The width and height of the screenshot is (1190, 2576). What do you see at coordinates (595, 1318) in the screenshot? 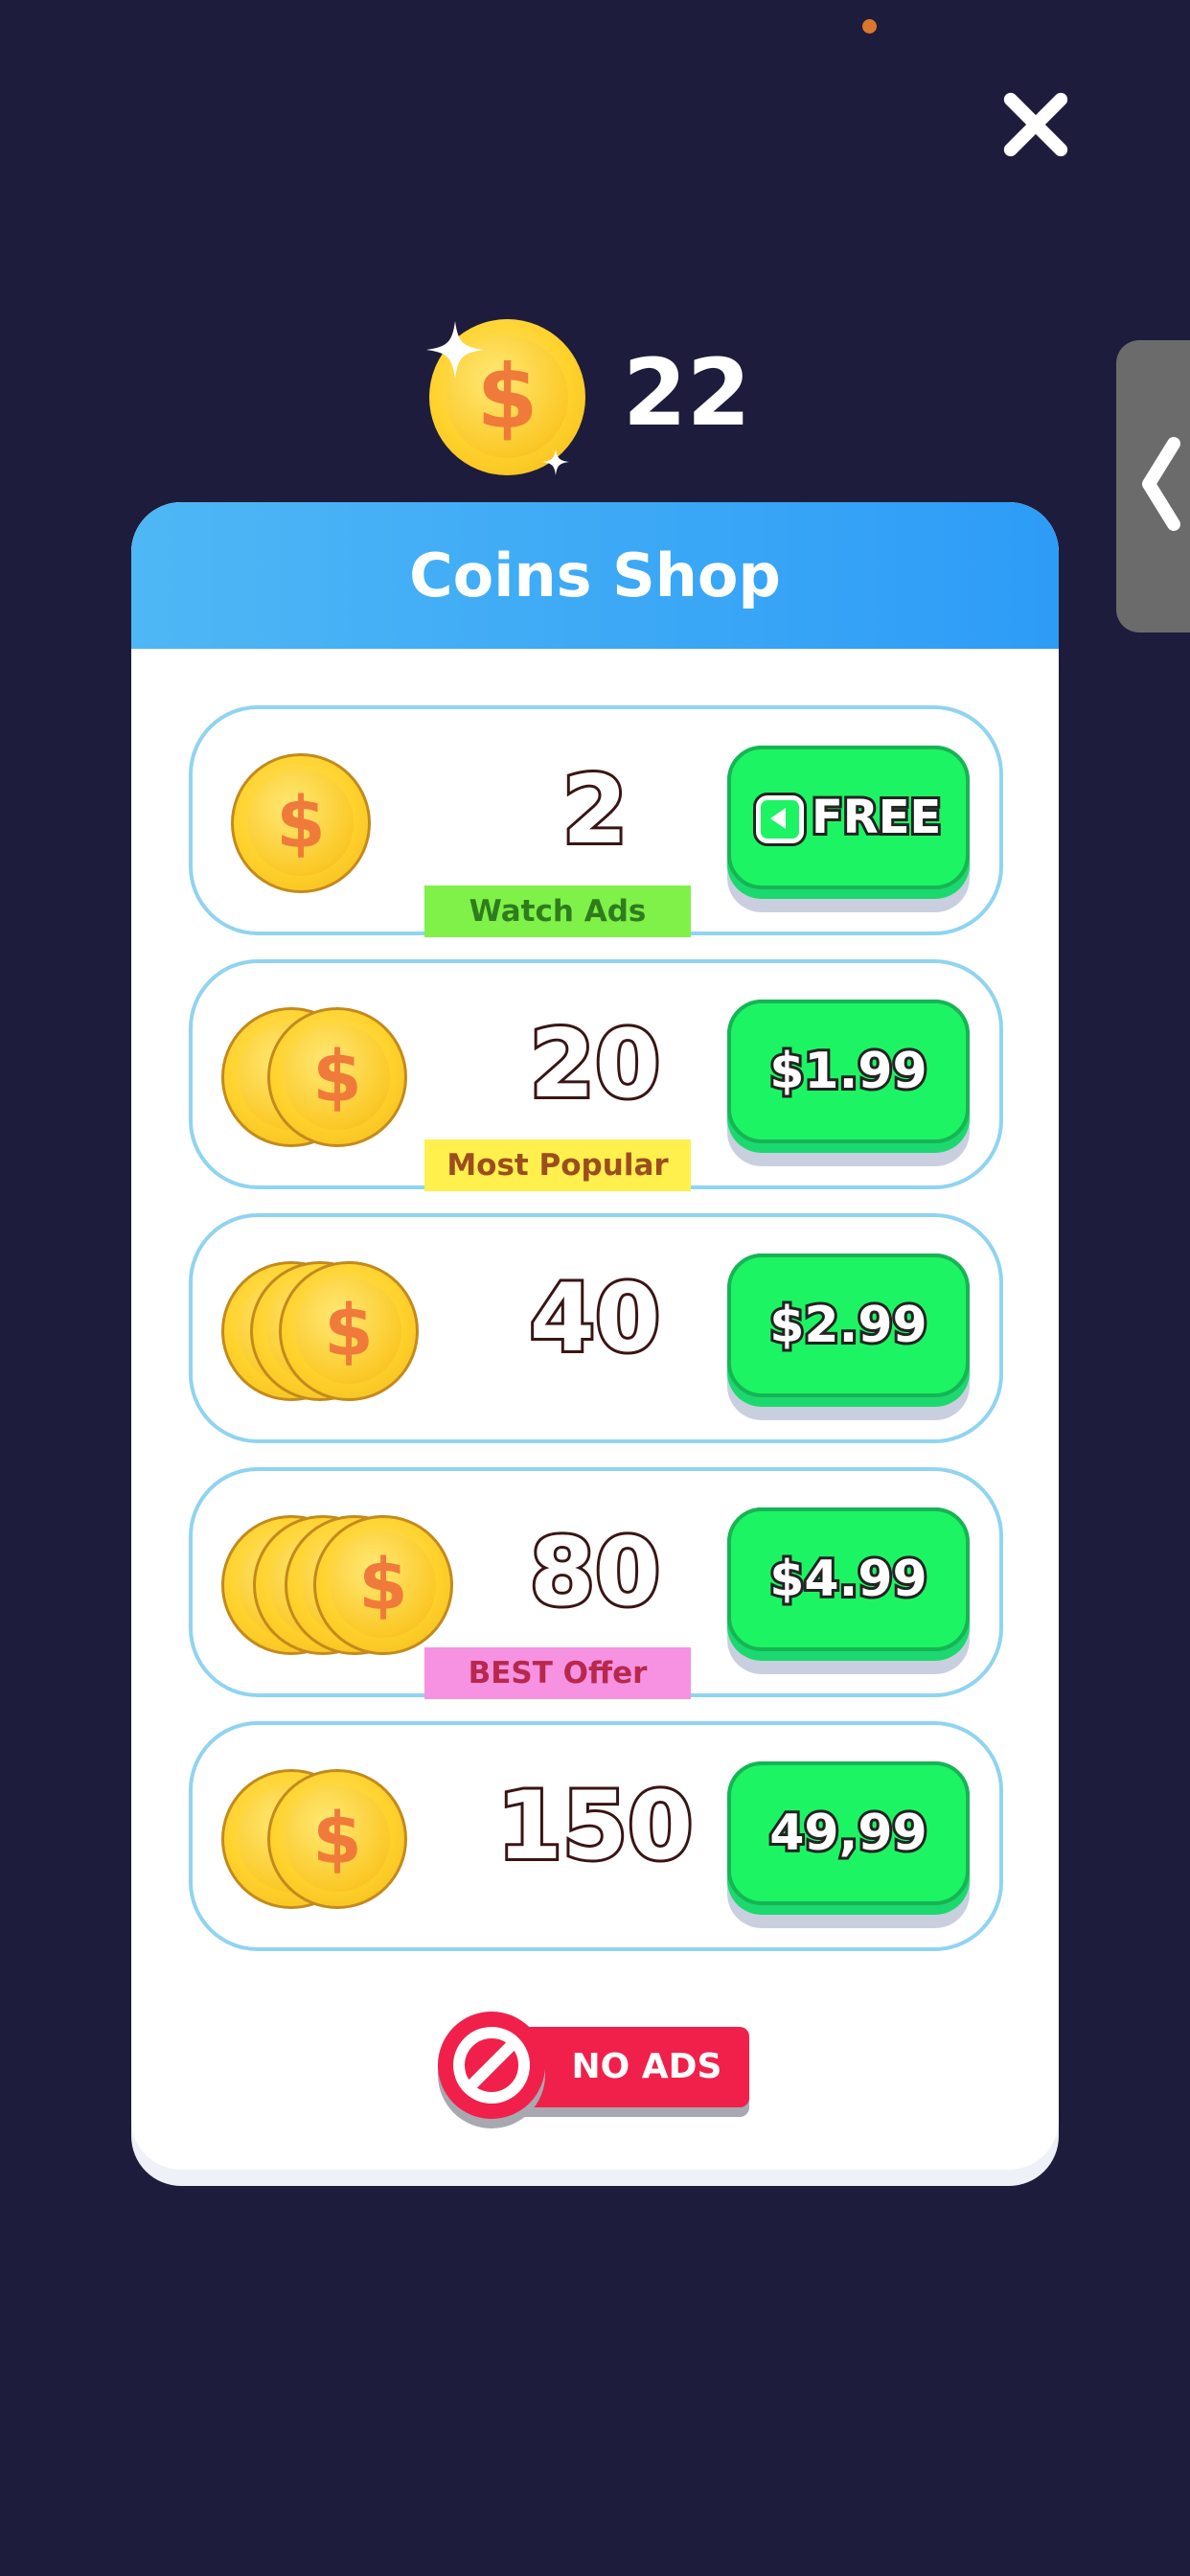
I see `coin-amount: 40` at bounding box center [595, 1318].